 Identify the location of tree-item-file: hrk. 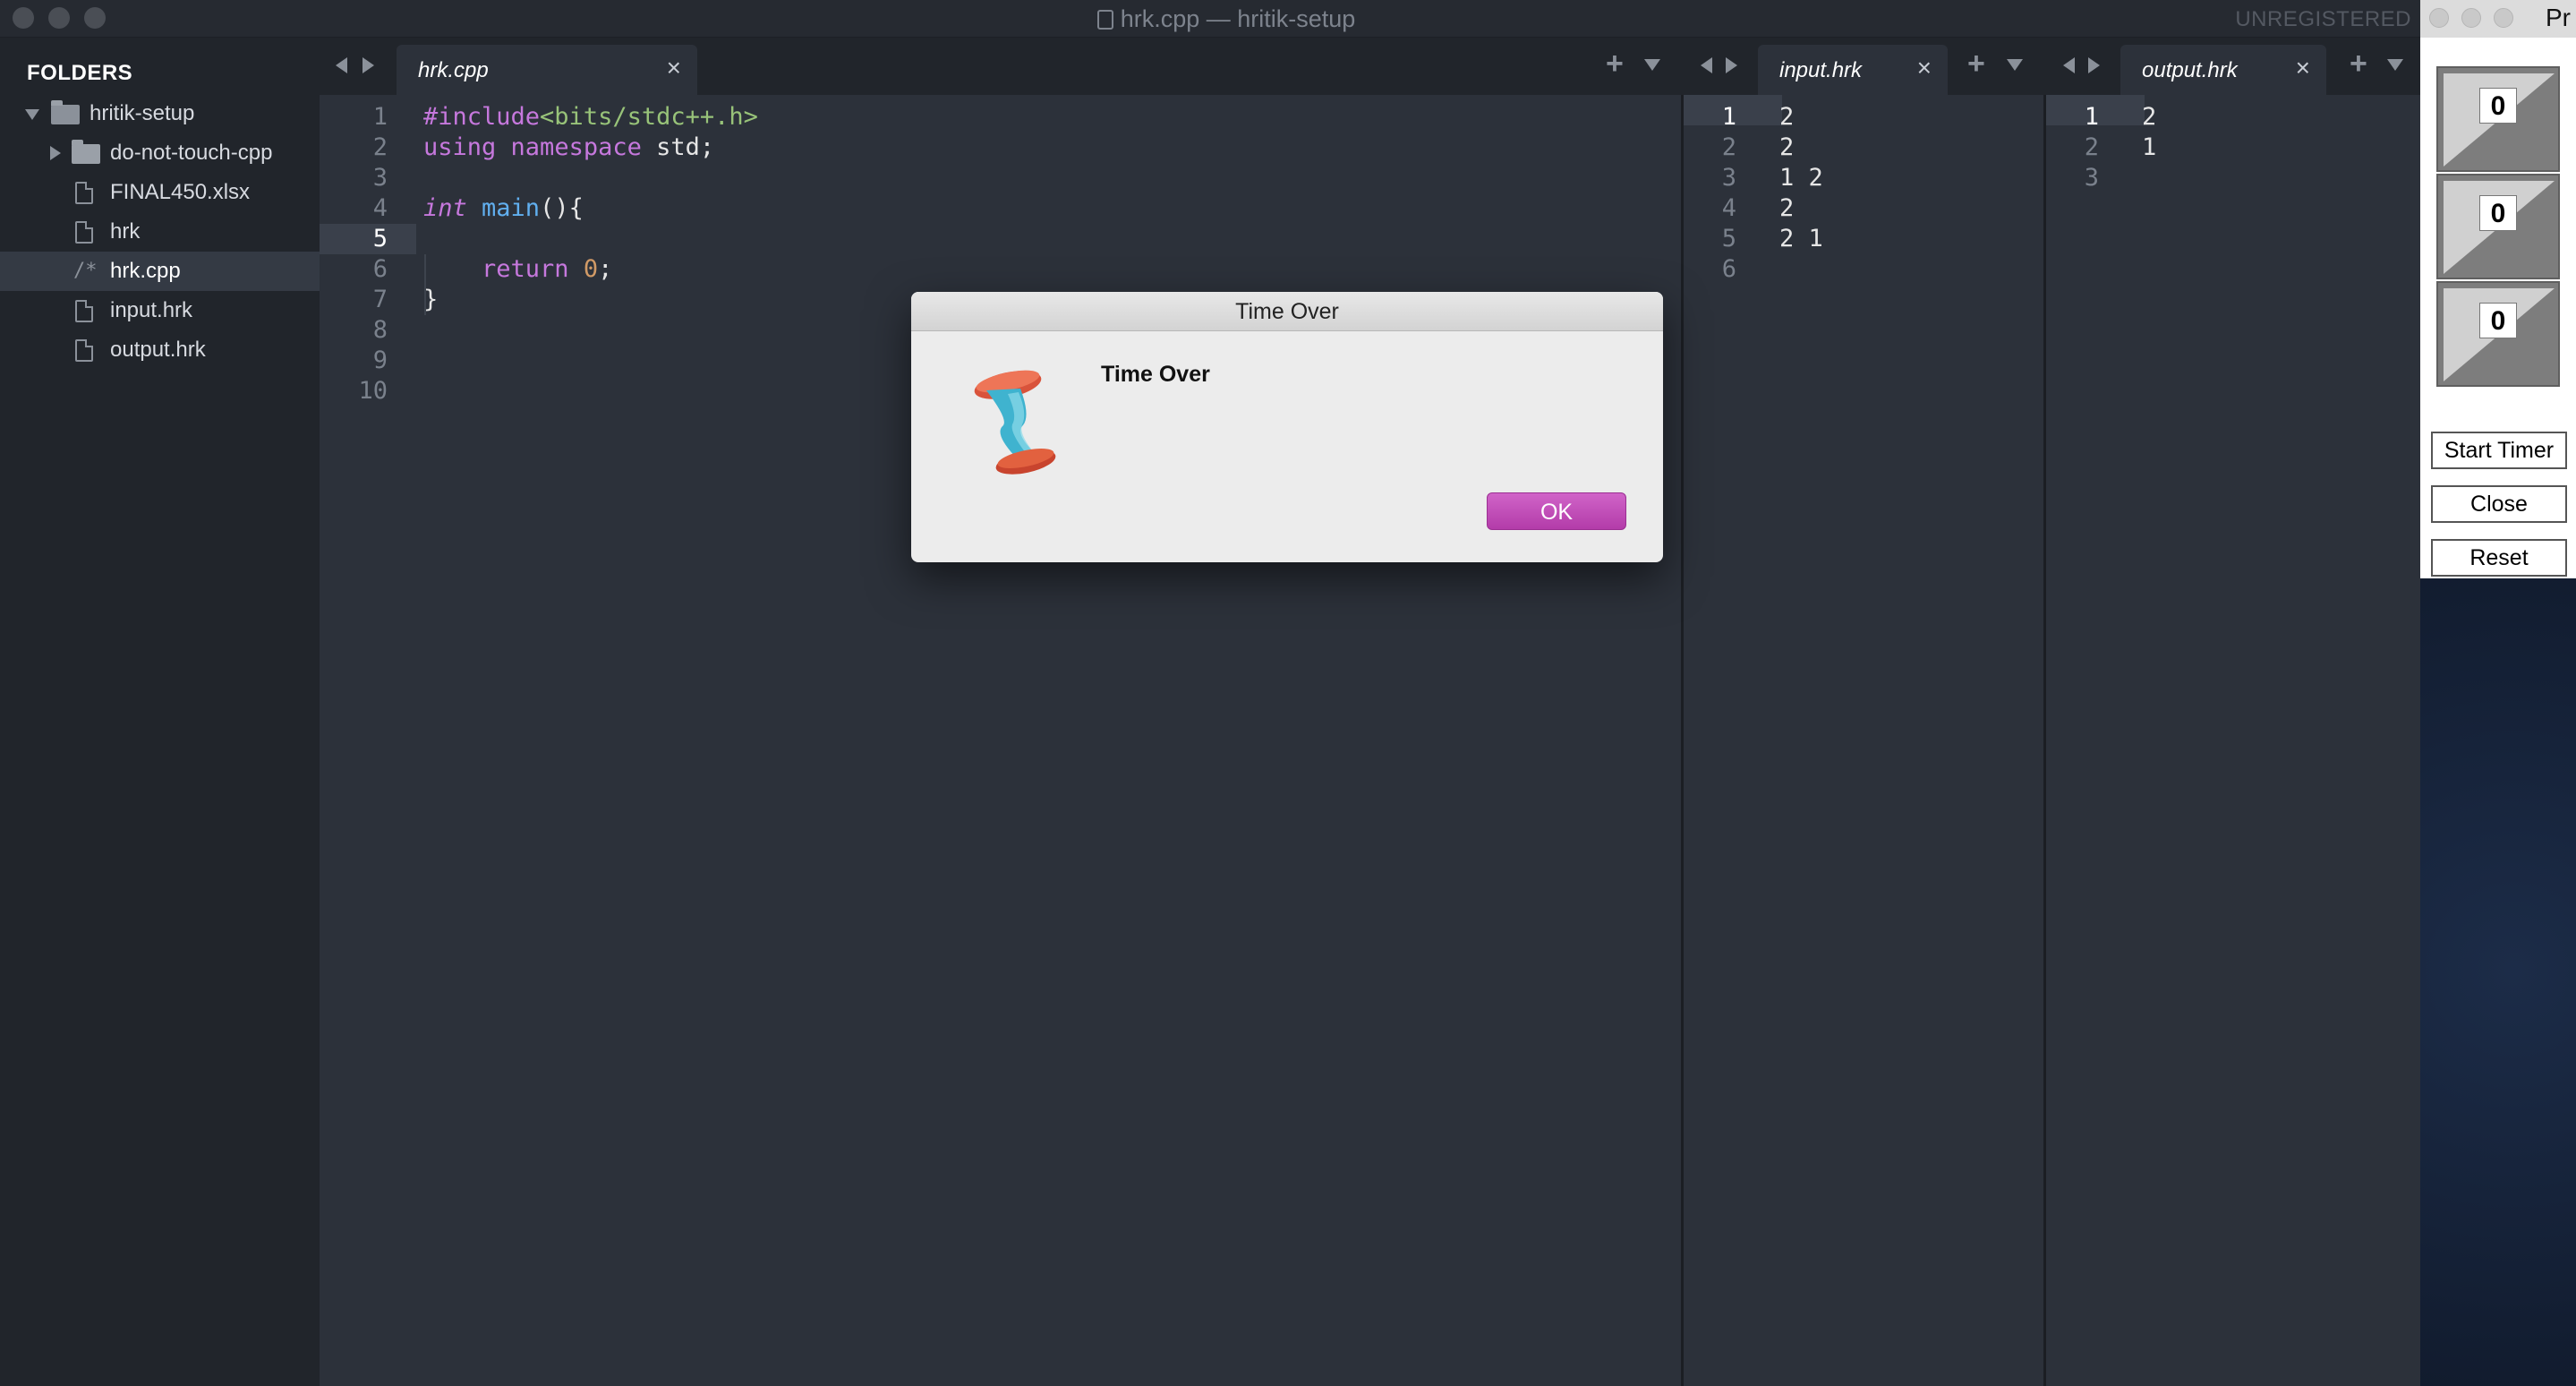
(160, 232).